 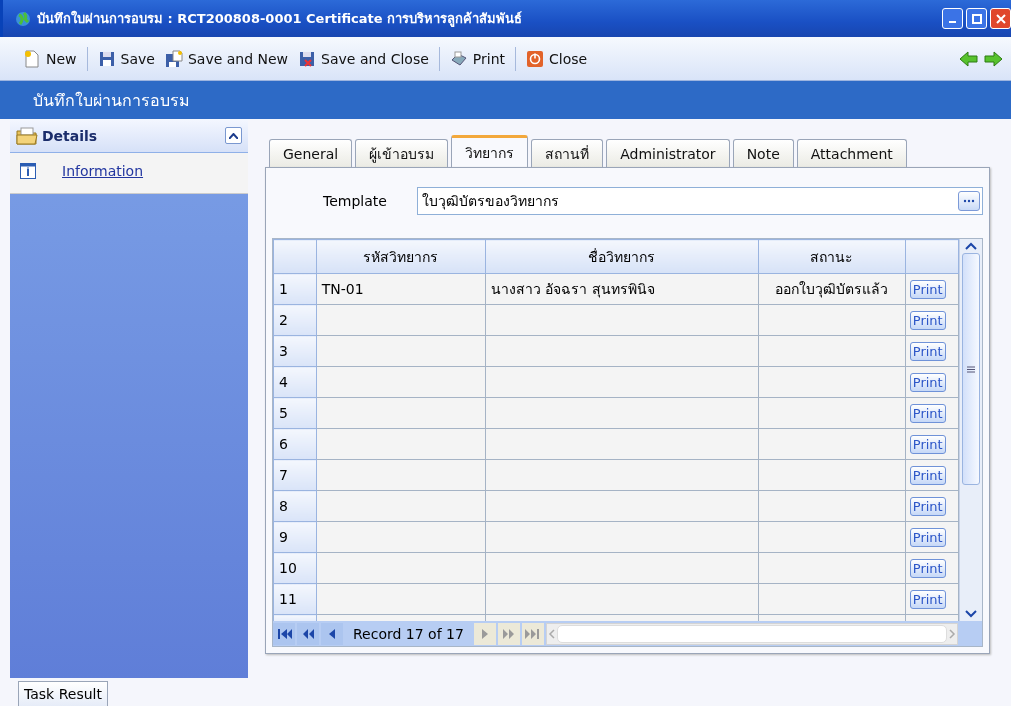 What do you see at coordinates (408, 633) in the screenshot?
I see `record-counter: Record 17 of 17` at bounding box center [408, 633].